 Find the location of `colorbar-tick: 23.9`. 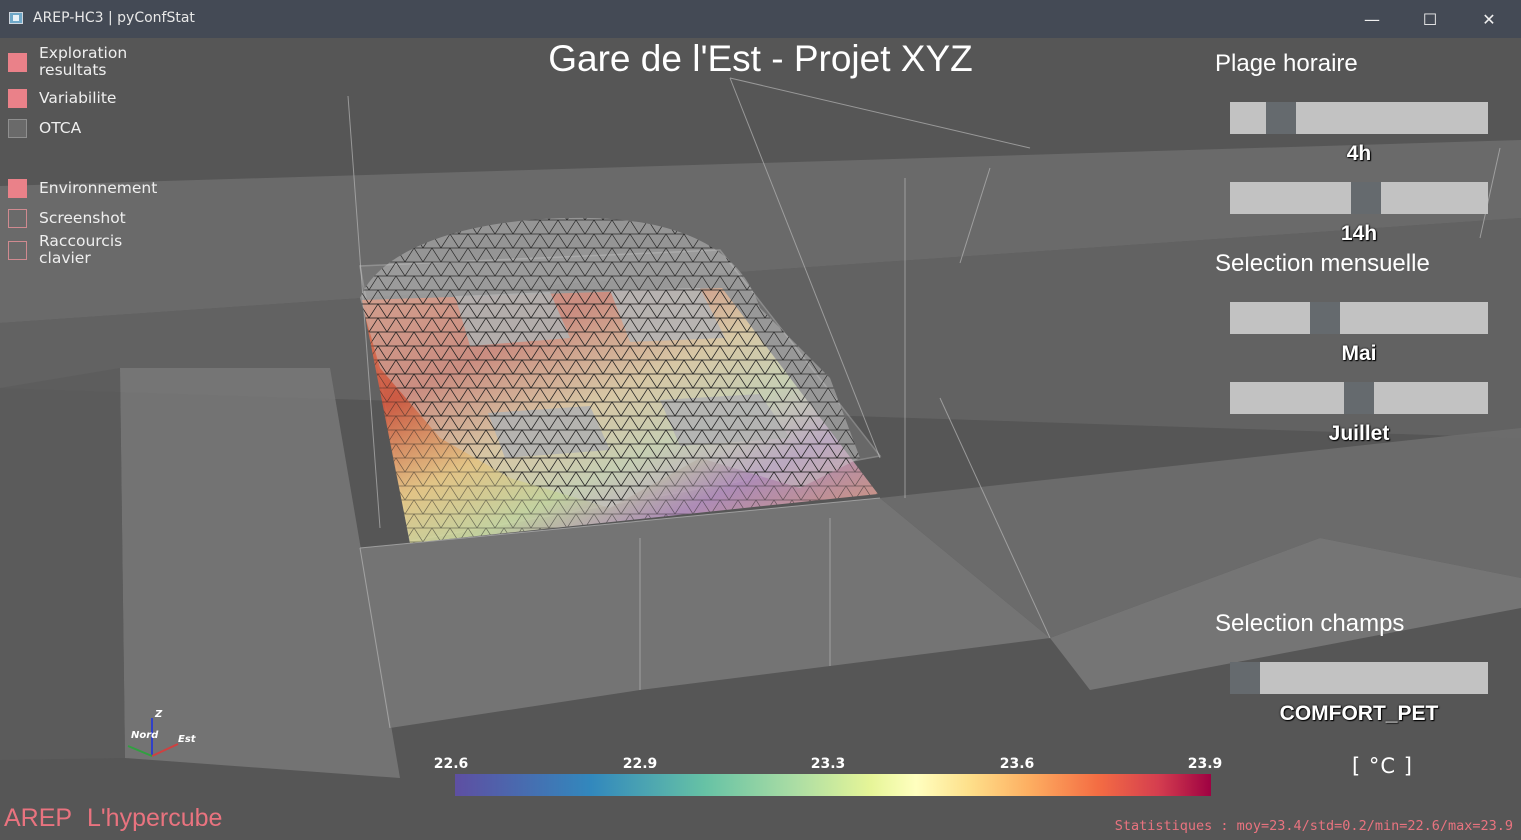

colorbar-tick: 23.9 is located at coordinates (1205, 764).